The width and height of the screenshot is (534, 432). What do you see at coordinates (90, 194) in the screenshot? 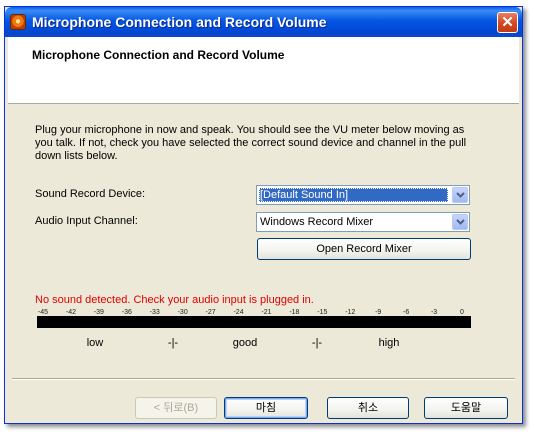
I see `sound-device-label: Sound Record Device:` at bounding box center [90, 194].